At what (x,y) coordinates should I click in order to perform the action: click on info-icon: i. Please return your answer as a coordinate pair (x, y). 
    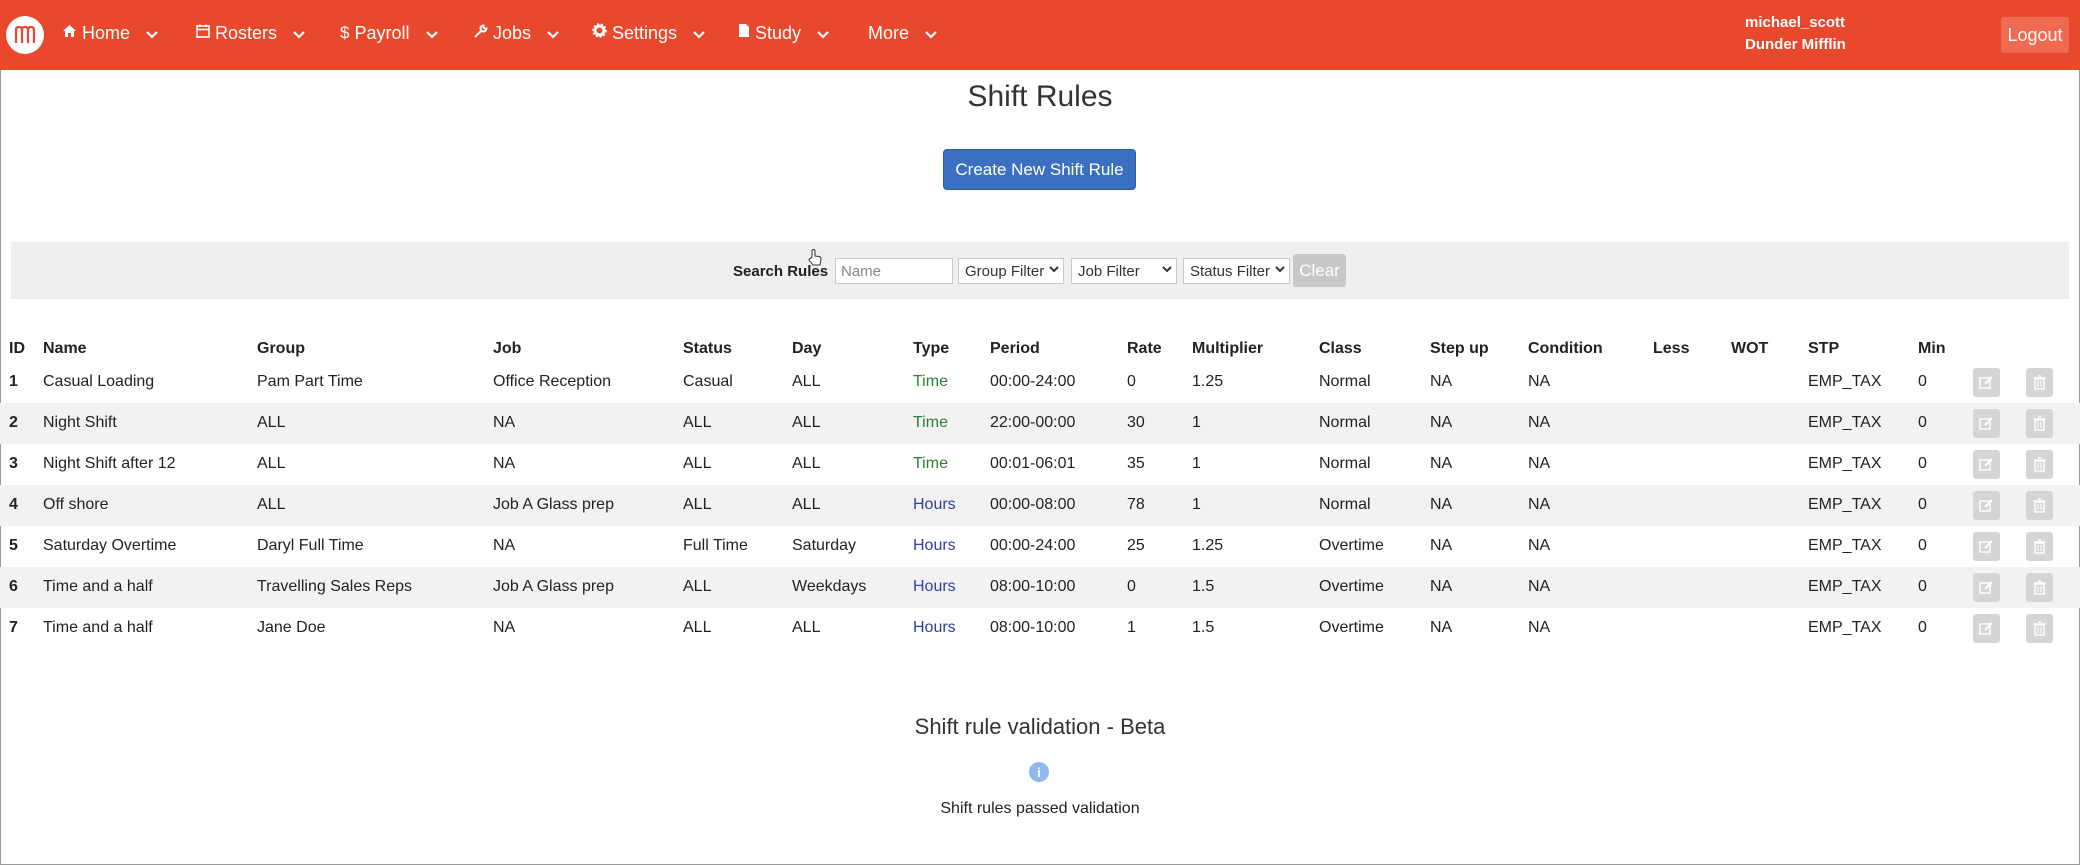
    Looking at the image, I should click on (1039, 772).